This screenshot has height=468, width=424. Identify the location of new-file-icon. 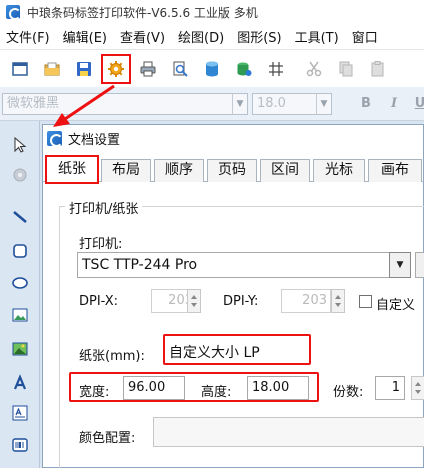
(20, 69).